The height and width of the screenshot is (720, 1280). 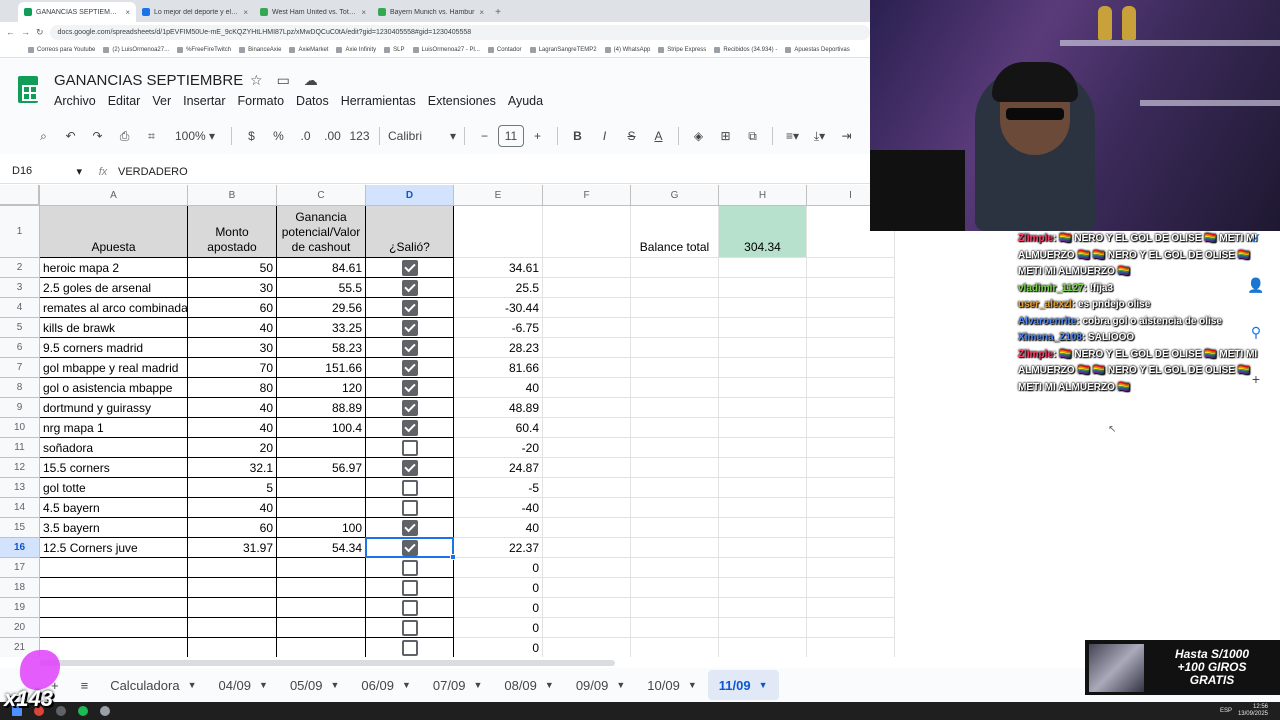 I want to click on document-title: GANANCIAS SEPTIEMBRE, so click(x=148, y=80).